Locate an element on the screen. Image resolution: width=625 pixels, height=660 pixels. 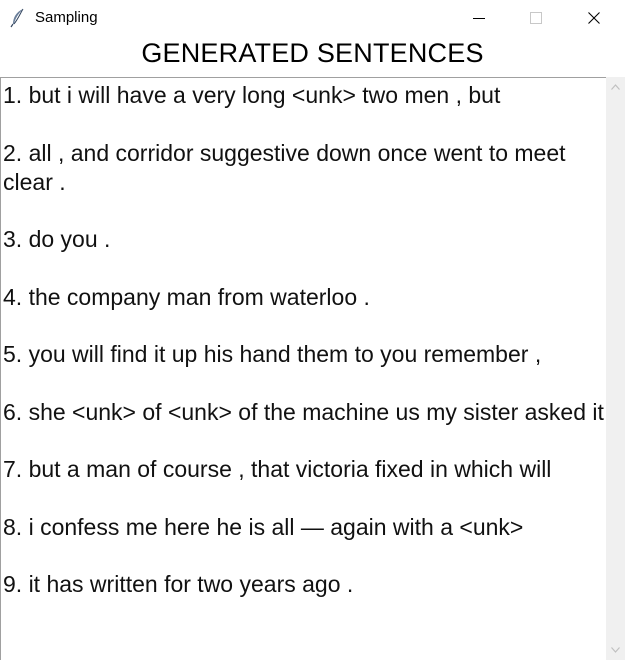
sentence-item: 9. it has written for two years ago . is located at coordinates (178, 584).